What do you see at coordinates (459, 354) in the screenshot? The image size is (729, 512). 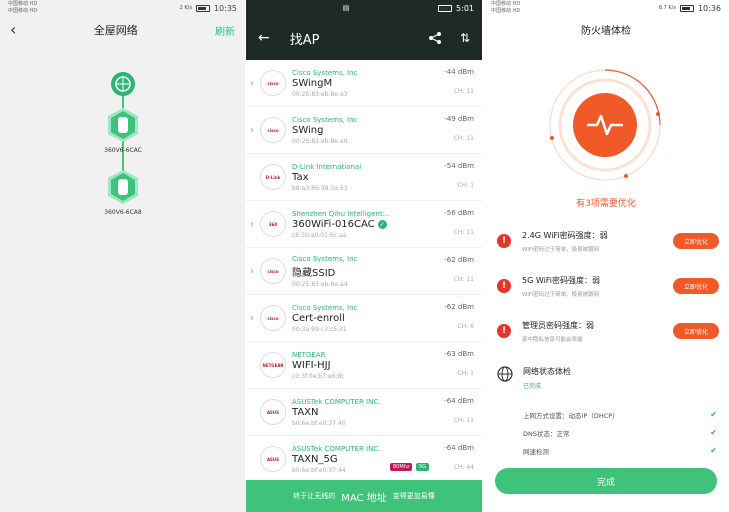 I see `signal-strength: -63 dBm` at bounding box center [459, 354].